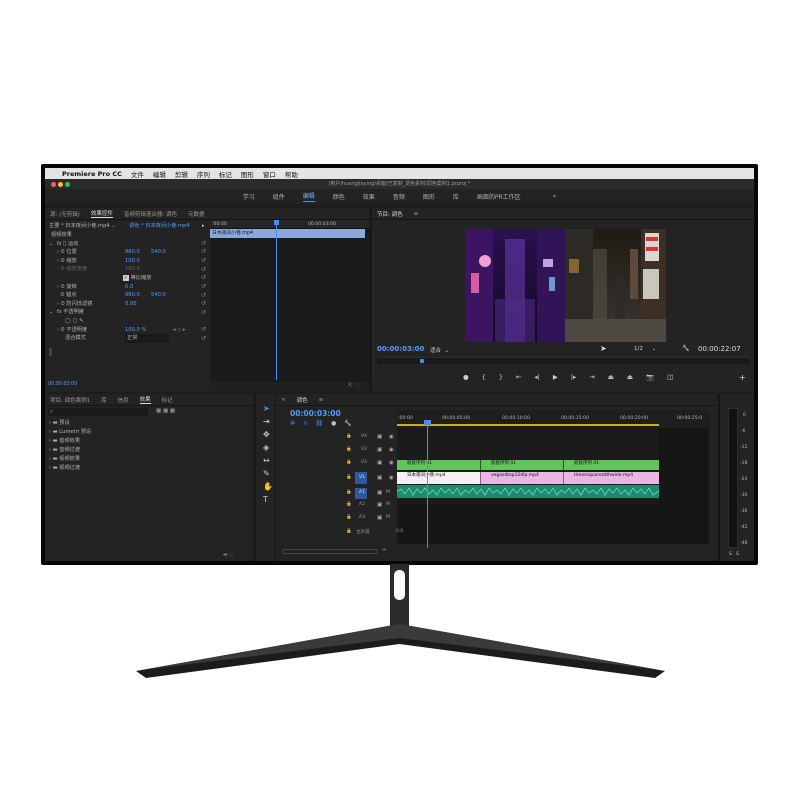 The height and width of the screenshot is (800, 800). What do you see at coordinates (362, 517) in the screenshot?
I see `track-label: A3` at bounding box center [362, 517].